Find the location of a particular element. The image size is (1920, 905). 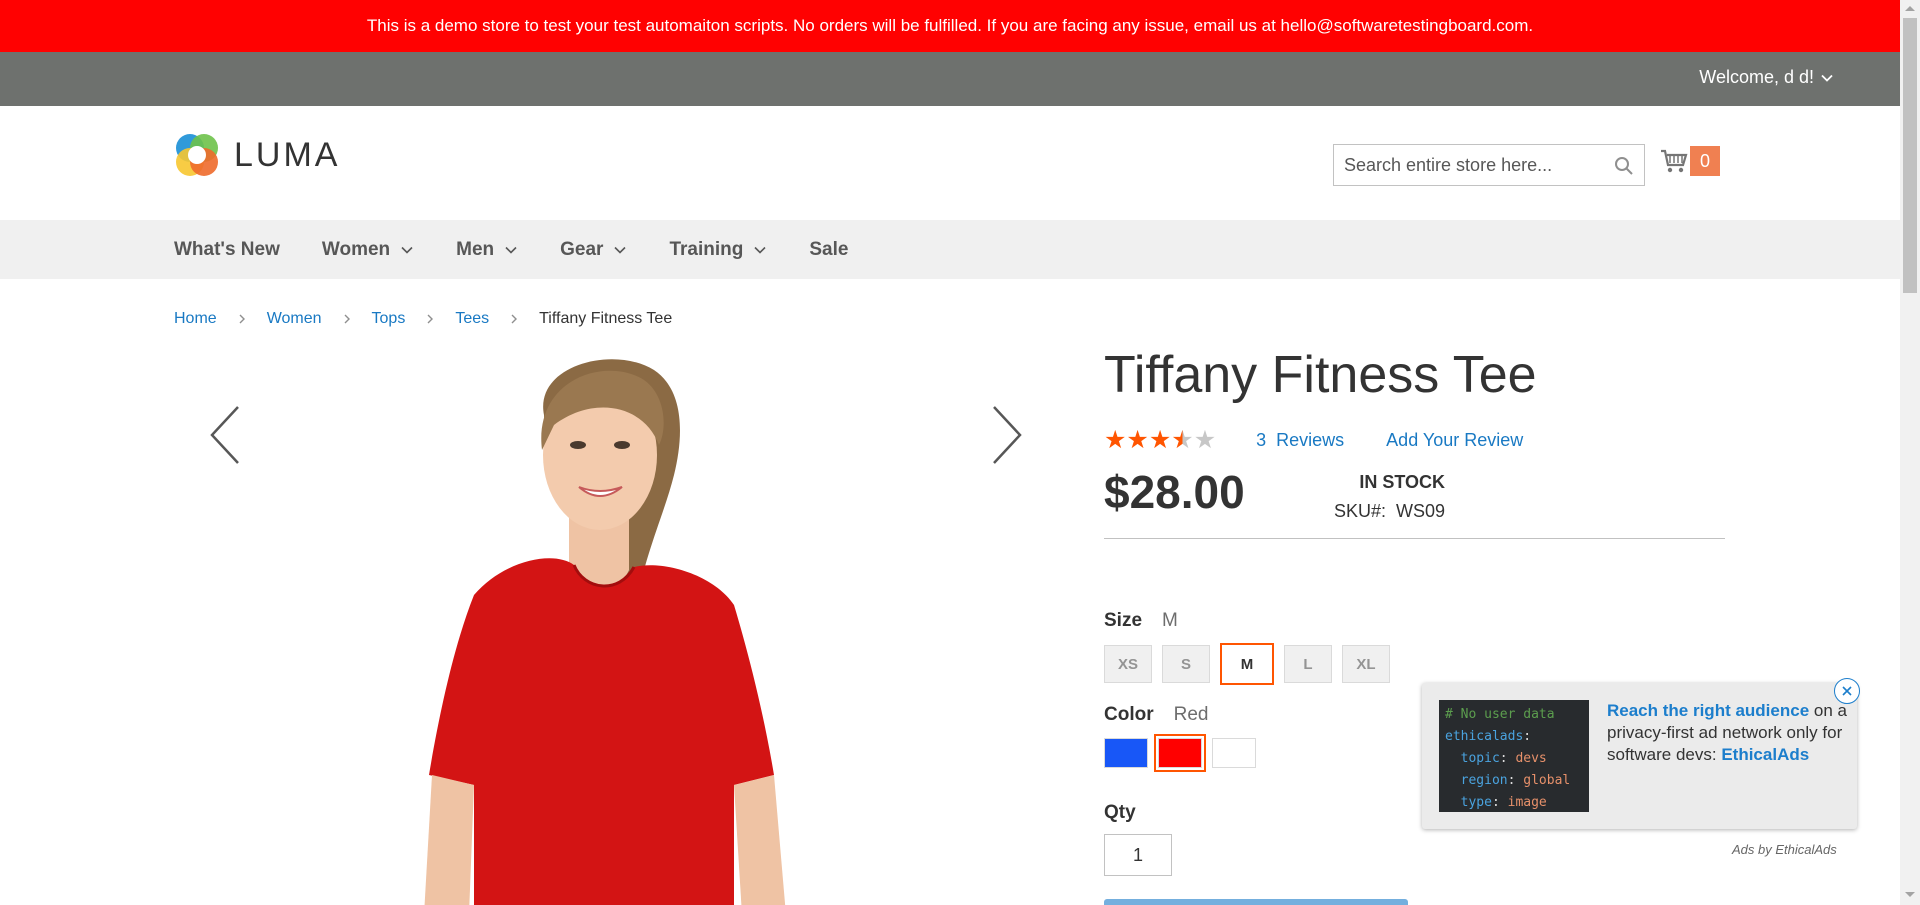

size-swatch-xs: XS is located at coordinates (1128, 664).